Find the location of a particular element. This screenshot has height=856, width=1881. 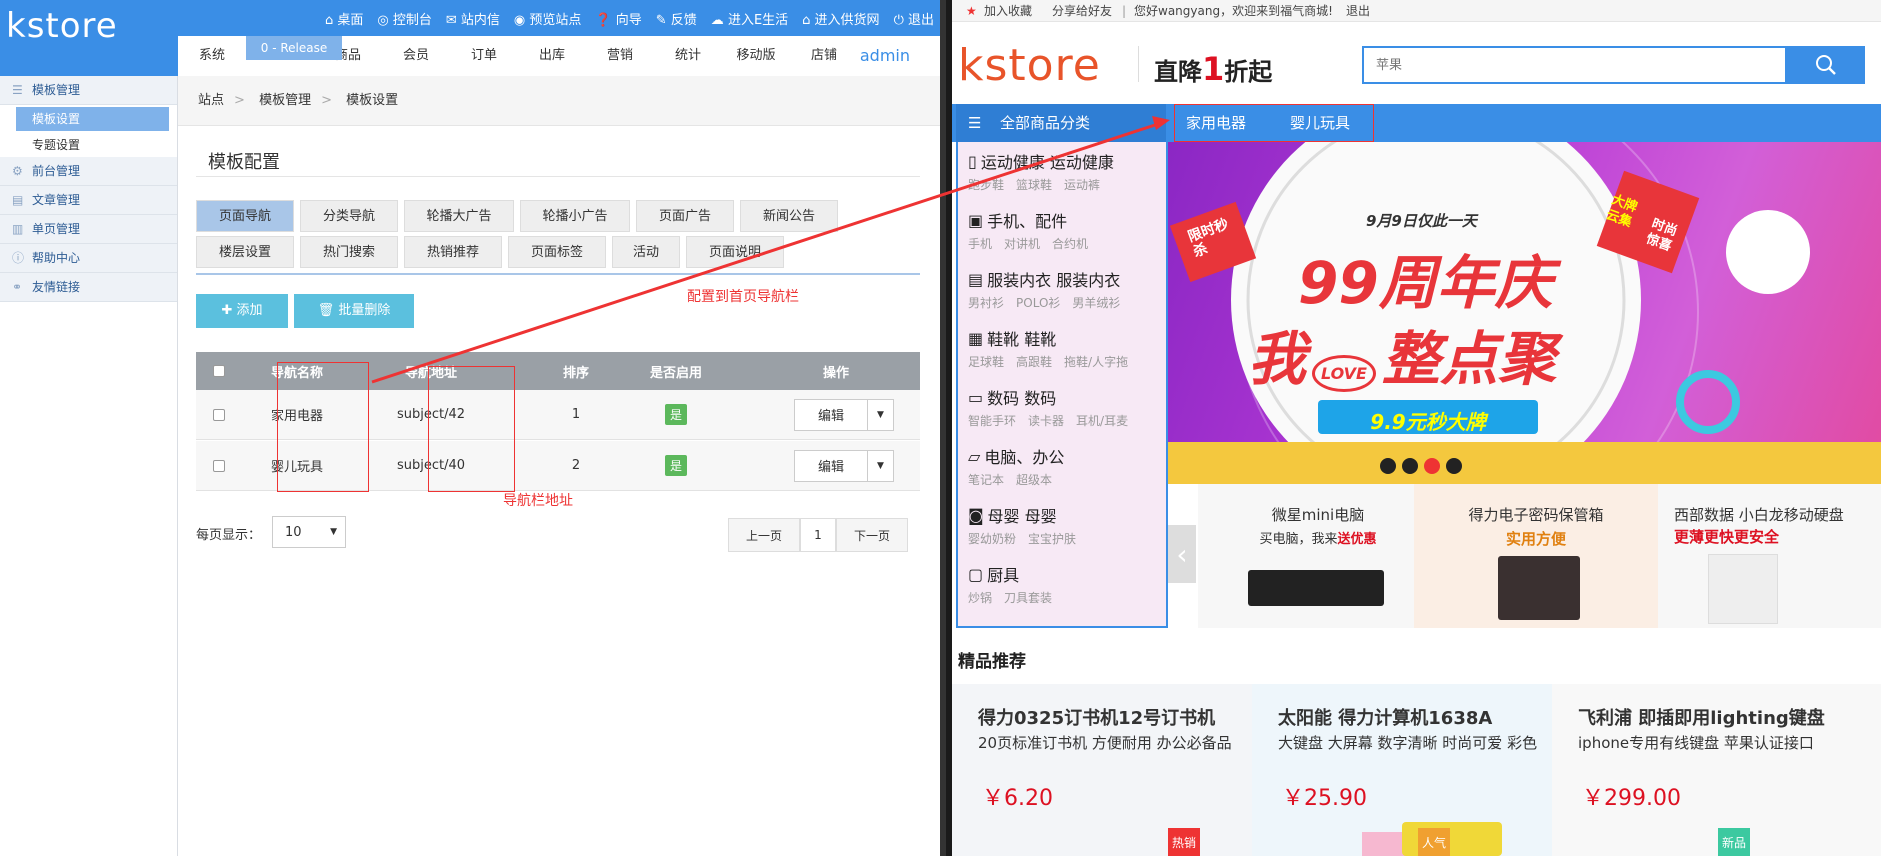

next-page-button: 下一页 is located at coordinates (872, 535).